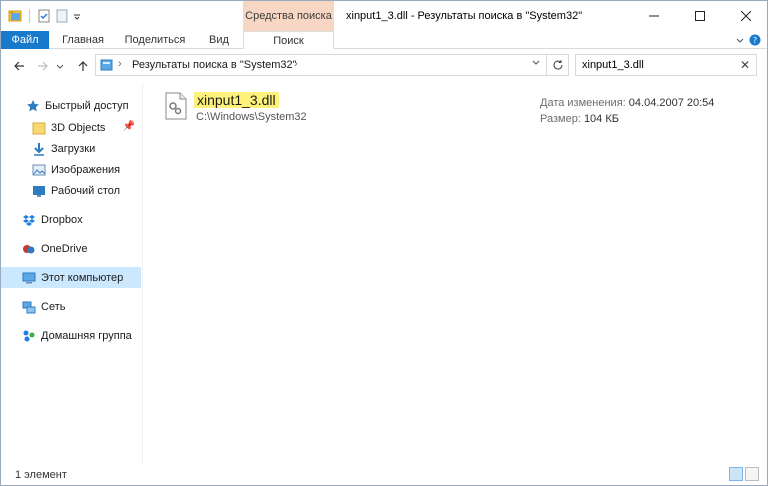  What do you see at coordinates (384, 40) in the screenshot?
I see `ribbon-tab-bar: Файл Главная Поделиться Вид Поиск ?` at bounding box center [384, 40].